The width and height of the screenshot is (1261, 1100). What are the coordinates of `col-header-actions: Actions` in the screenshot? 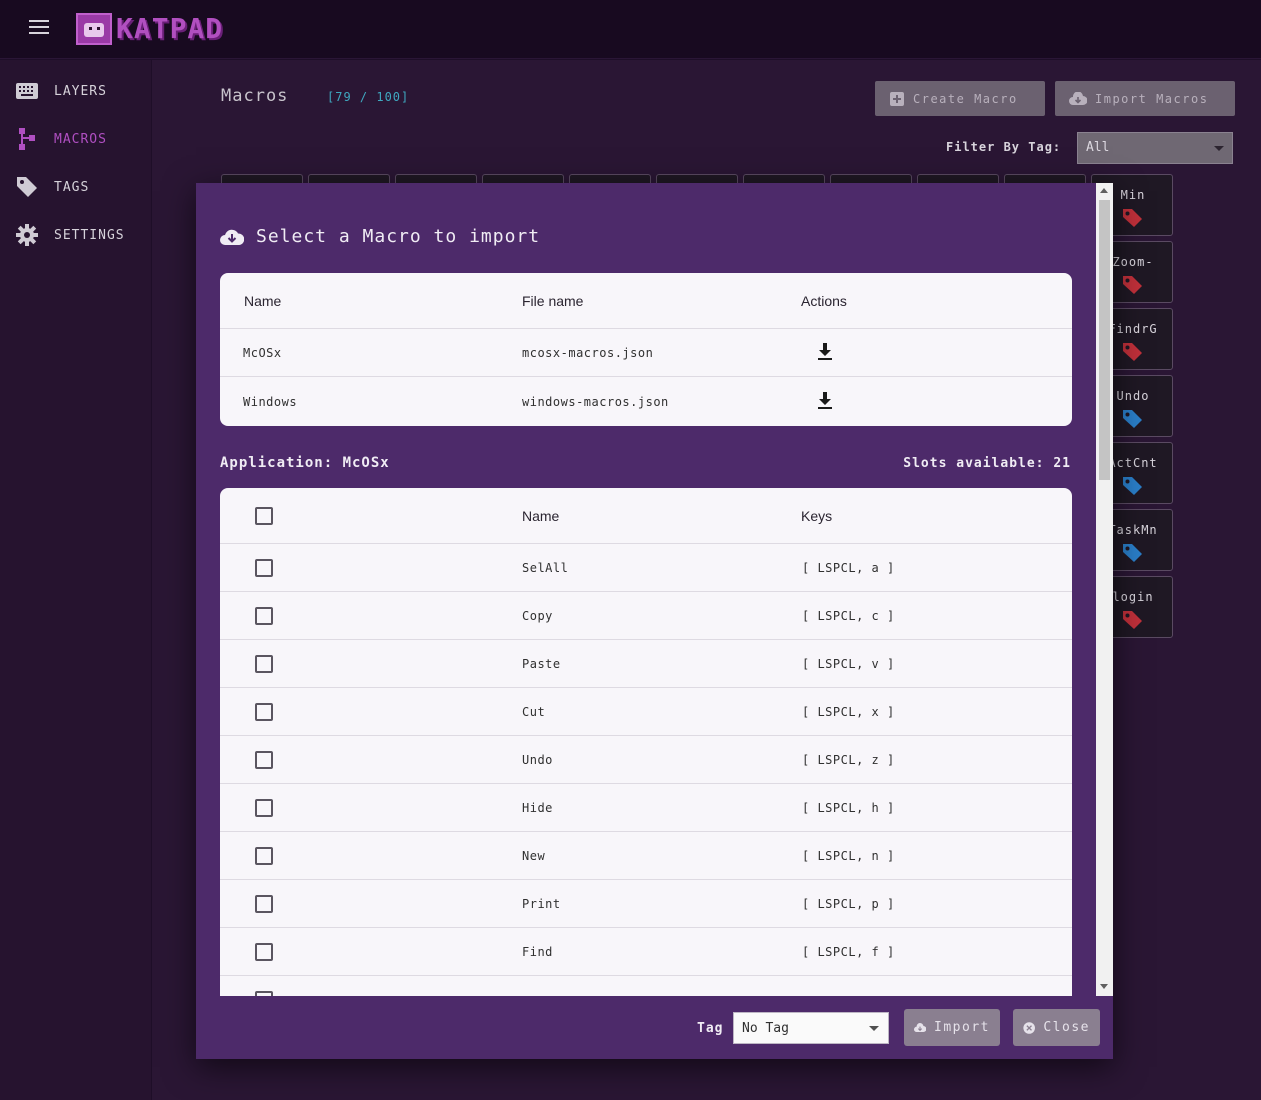 It's located at (824, 301).